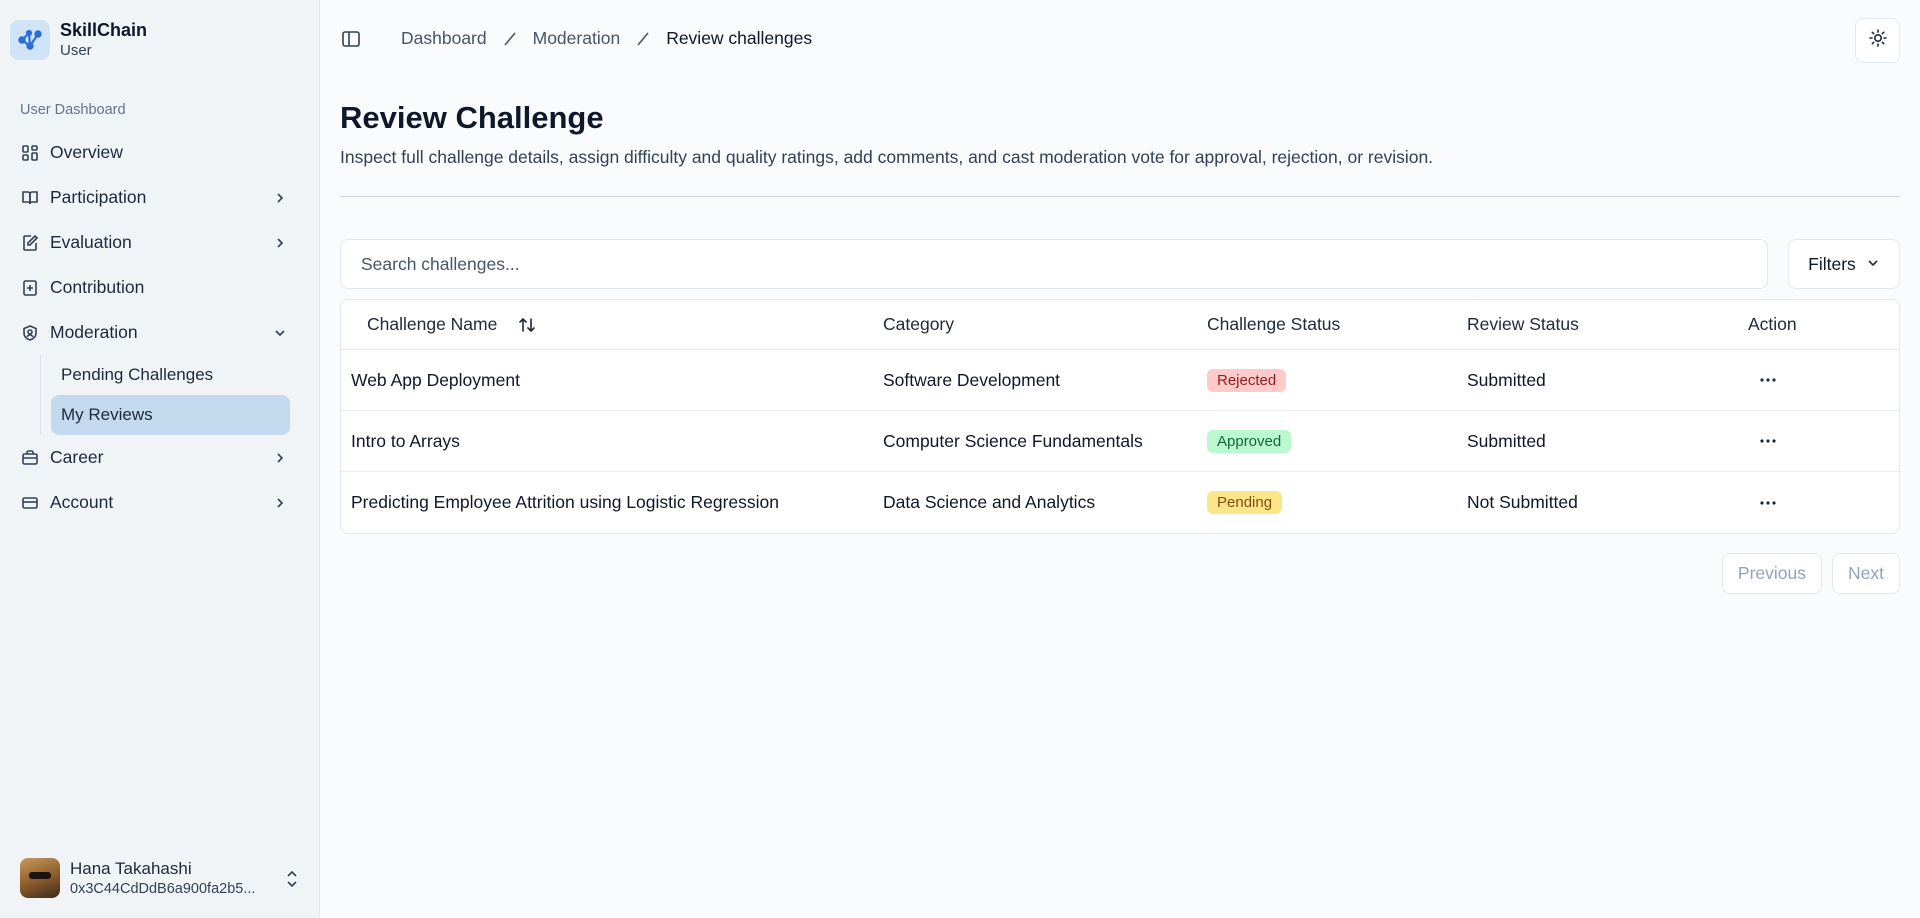  Describe the element at coordinates (919, 324) in the screenshot. I see `column-header-category: Category` at that location.